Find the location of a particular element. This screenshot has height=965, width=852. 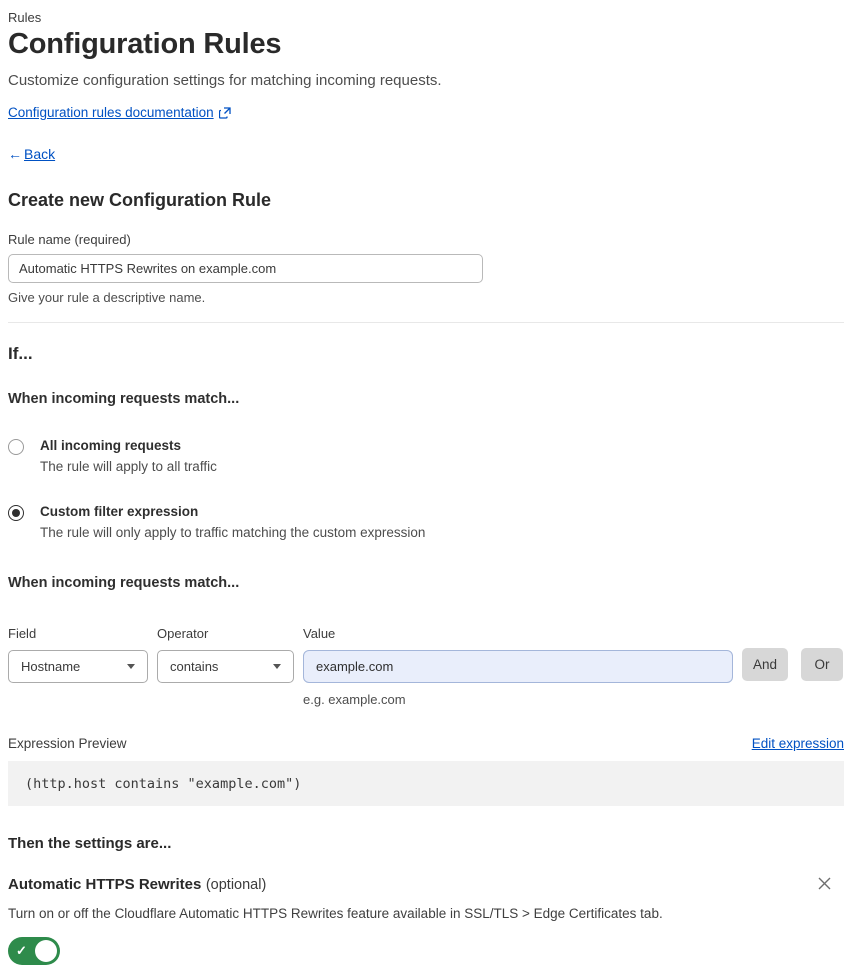

radio-label: All incoming requests is located at coordinates (111, 445).